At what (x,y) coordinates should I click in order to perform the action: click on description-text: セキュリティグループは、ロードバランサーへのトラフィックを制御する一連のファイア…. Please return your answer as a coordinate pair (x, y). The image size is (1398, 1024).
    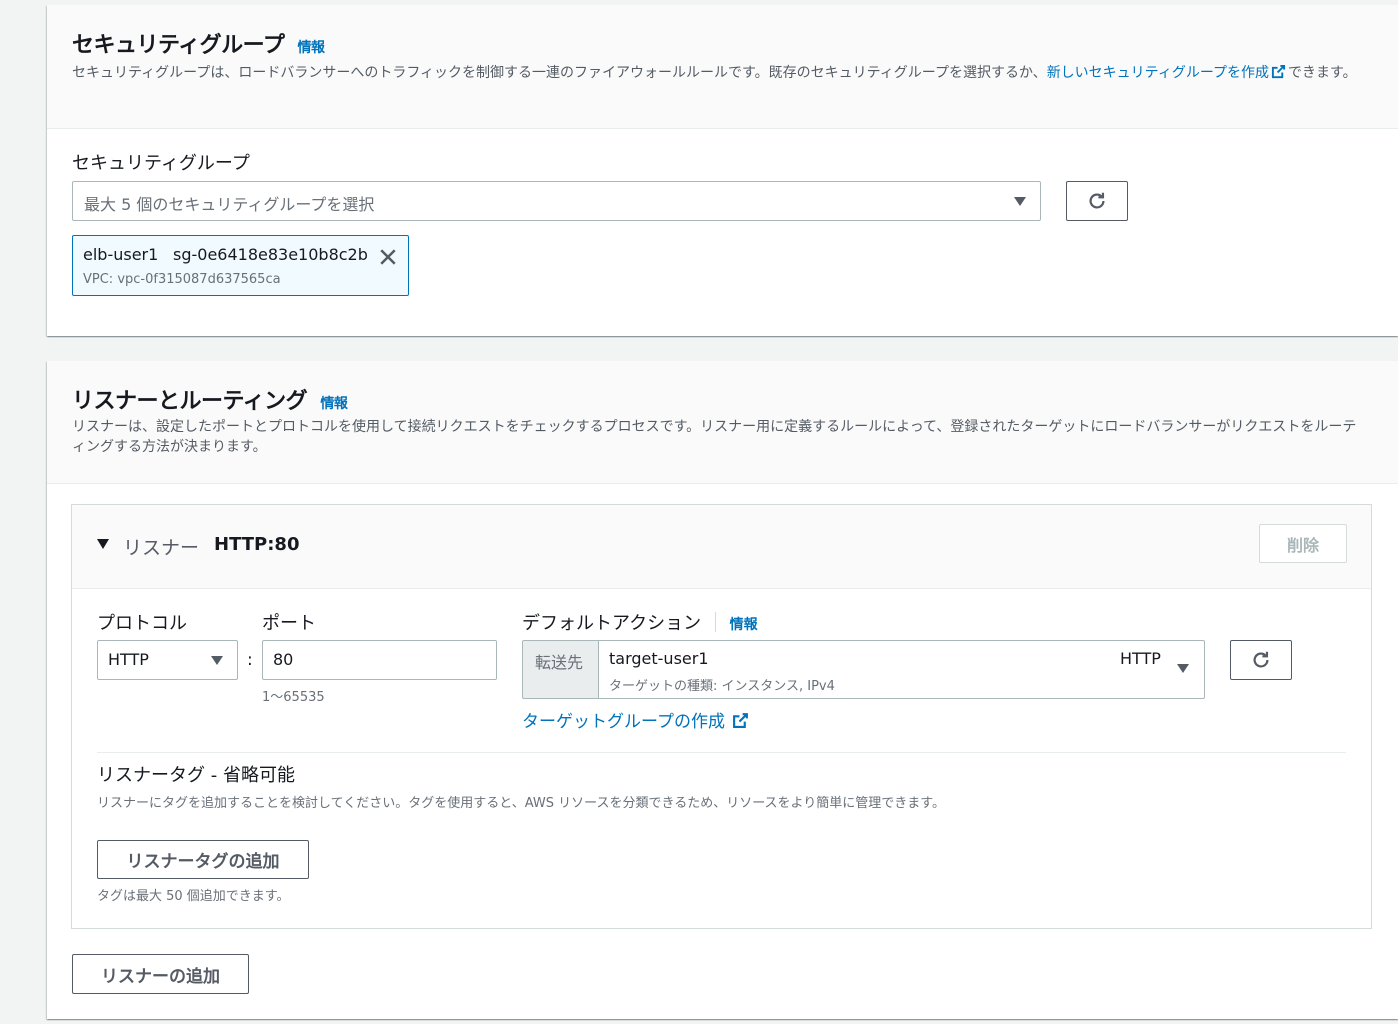
    Looking at the image, I should click on (559, 73).